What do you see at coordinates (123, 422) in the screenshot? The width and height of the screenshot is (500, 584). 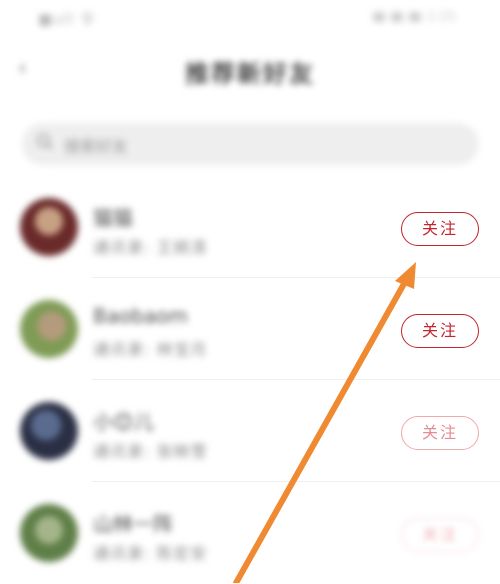 I see `friend-name: 小😊儿` at bounding box center [123, 422].